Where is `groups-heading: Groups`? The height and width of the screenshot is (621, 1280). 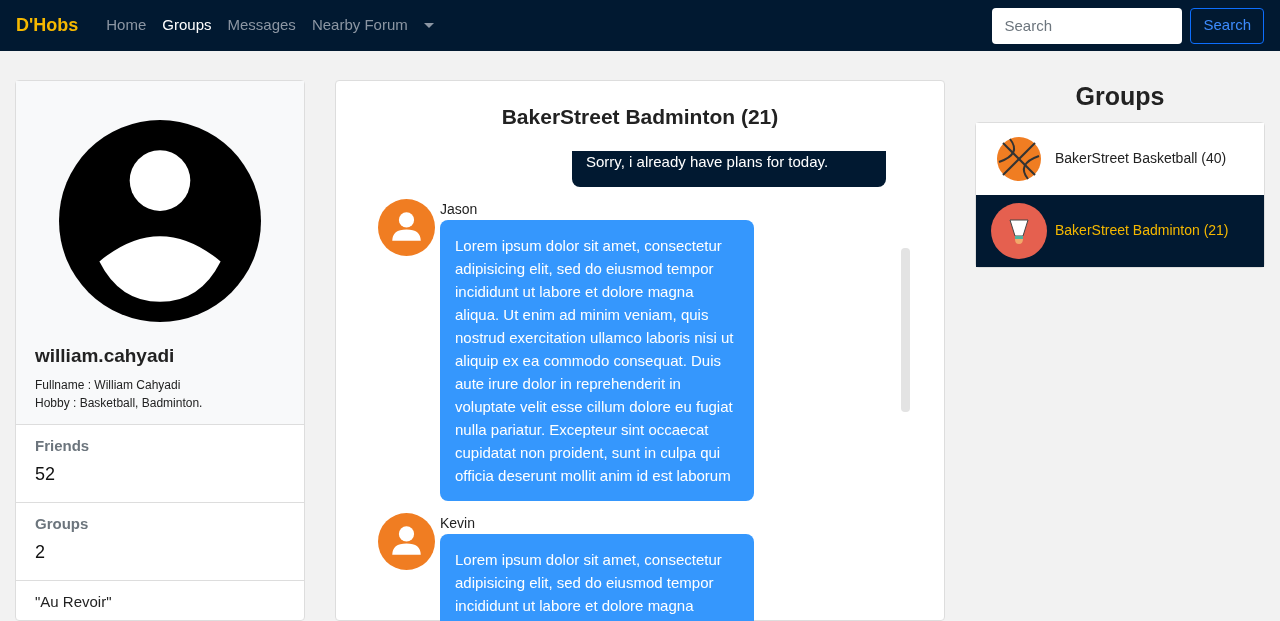 groups-heading: Groups is located at coordinates (1120, 96).